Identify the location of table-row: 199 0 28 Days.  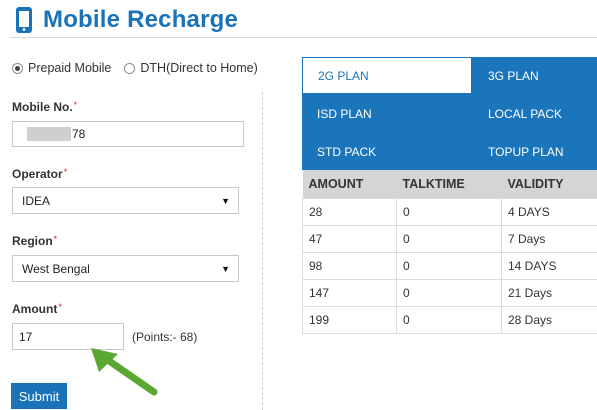
(449, 320).